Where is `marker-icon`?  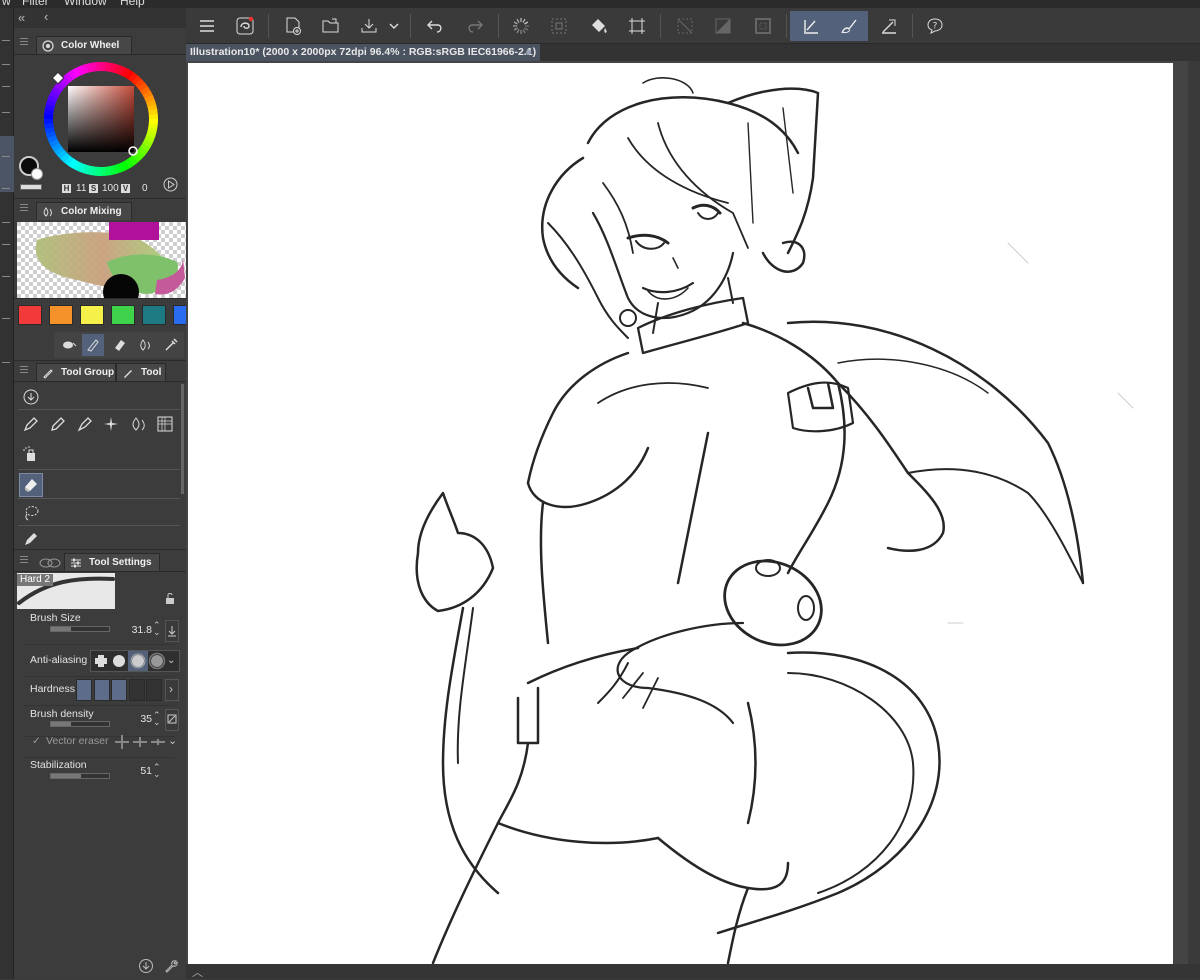 marker-icon is located at coordinates (85, 424).